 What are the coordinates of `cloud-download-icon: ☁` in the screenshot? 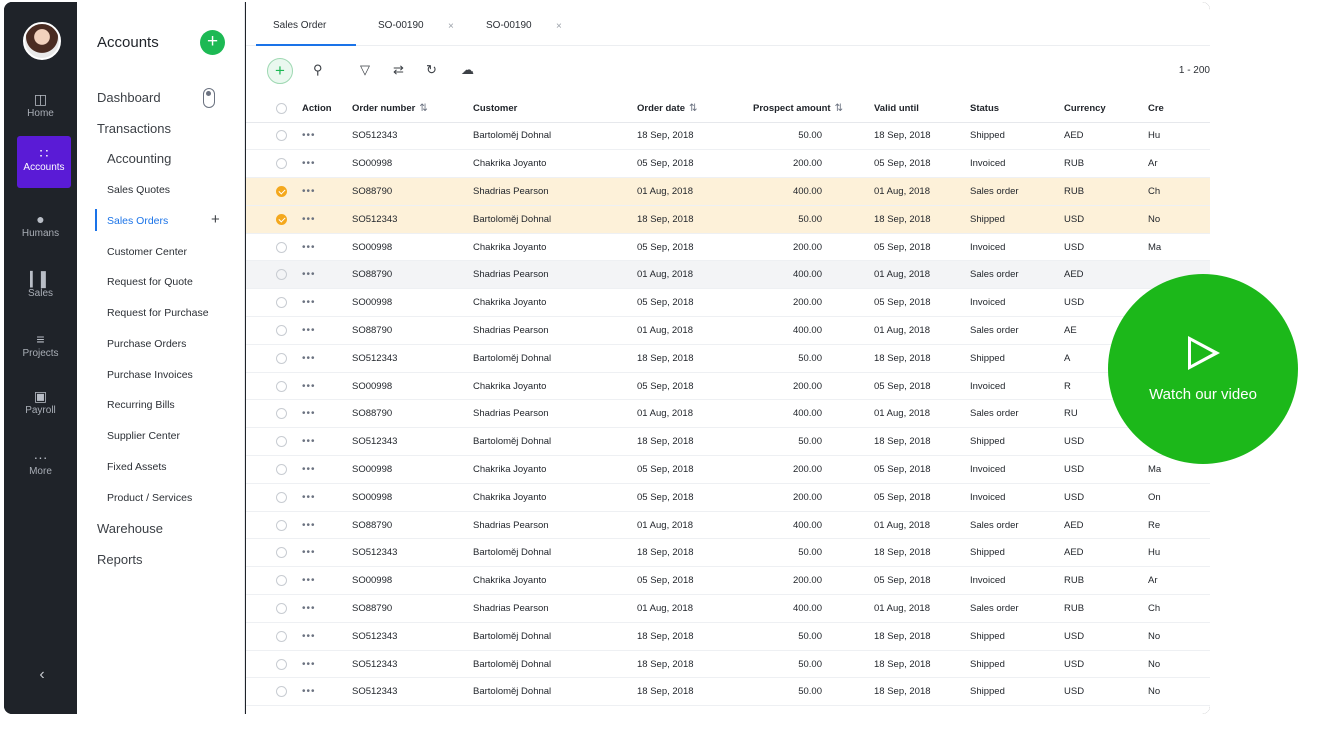 It's located at (467, 70).